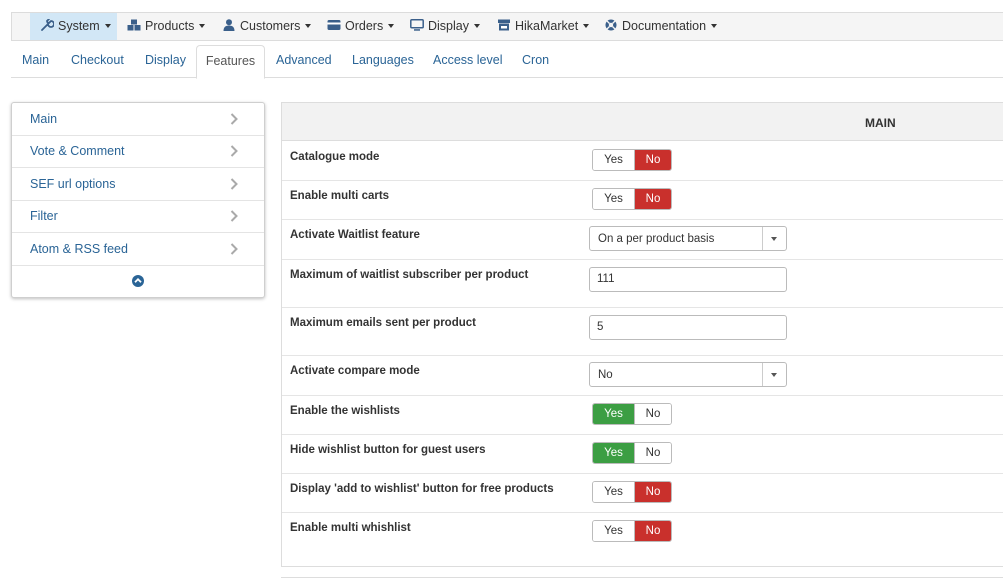 Image resolution: width=1003 pixels, height=579 pixels. Describe the element at coordinates (652, 492) in the screenshot. I see `wishlist-free-products-no: No` at that location.